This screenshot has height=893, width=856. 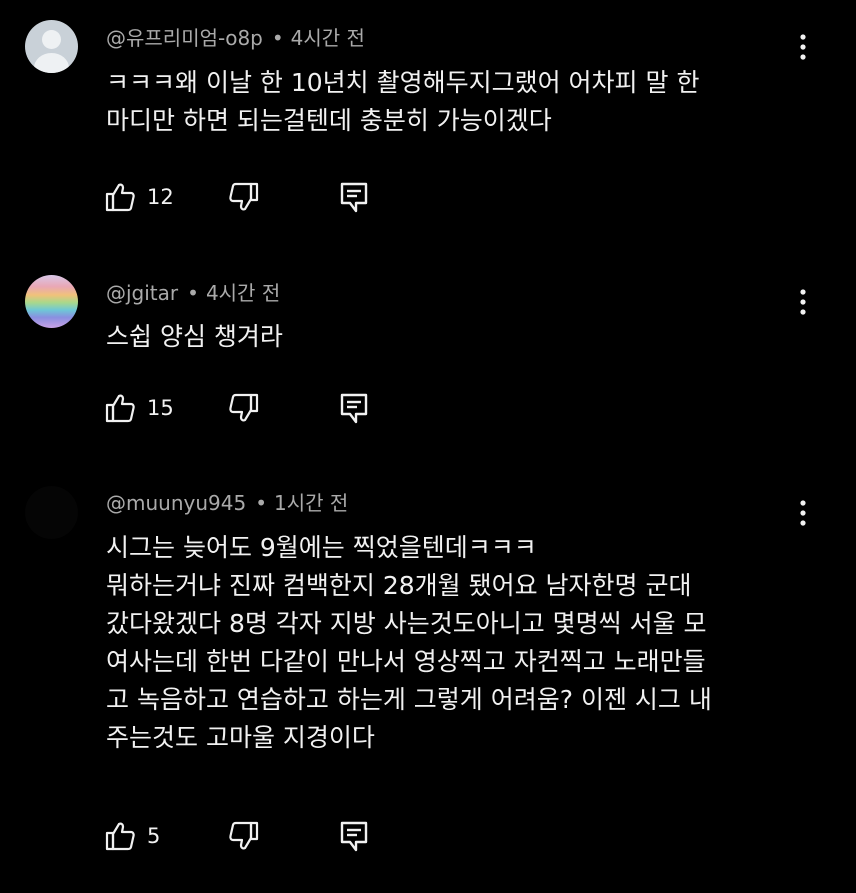 I want to click on comment-text-line: 갔다왔겠다 8명 각자 지방 사는것도아니고 몇명씩 서울 모, so click(x=406, y=623).